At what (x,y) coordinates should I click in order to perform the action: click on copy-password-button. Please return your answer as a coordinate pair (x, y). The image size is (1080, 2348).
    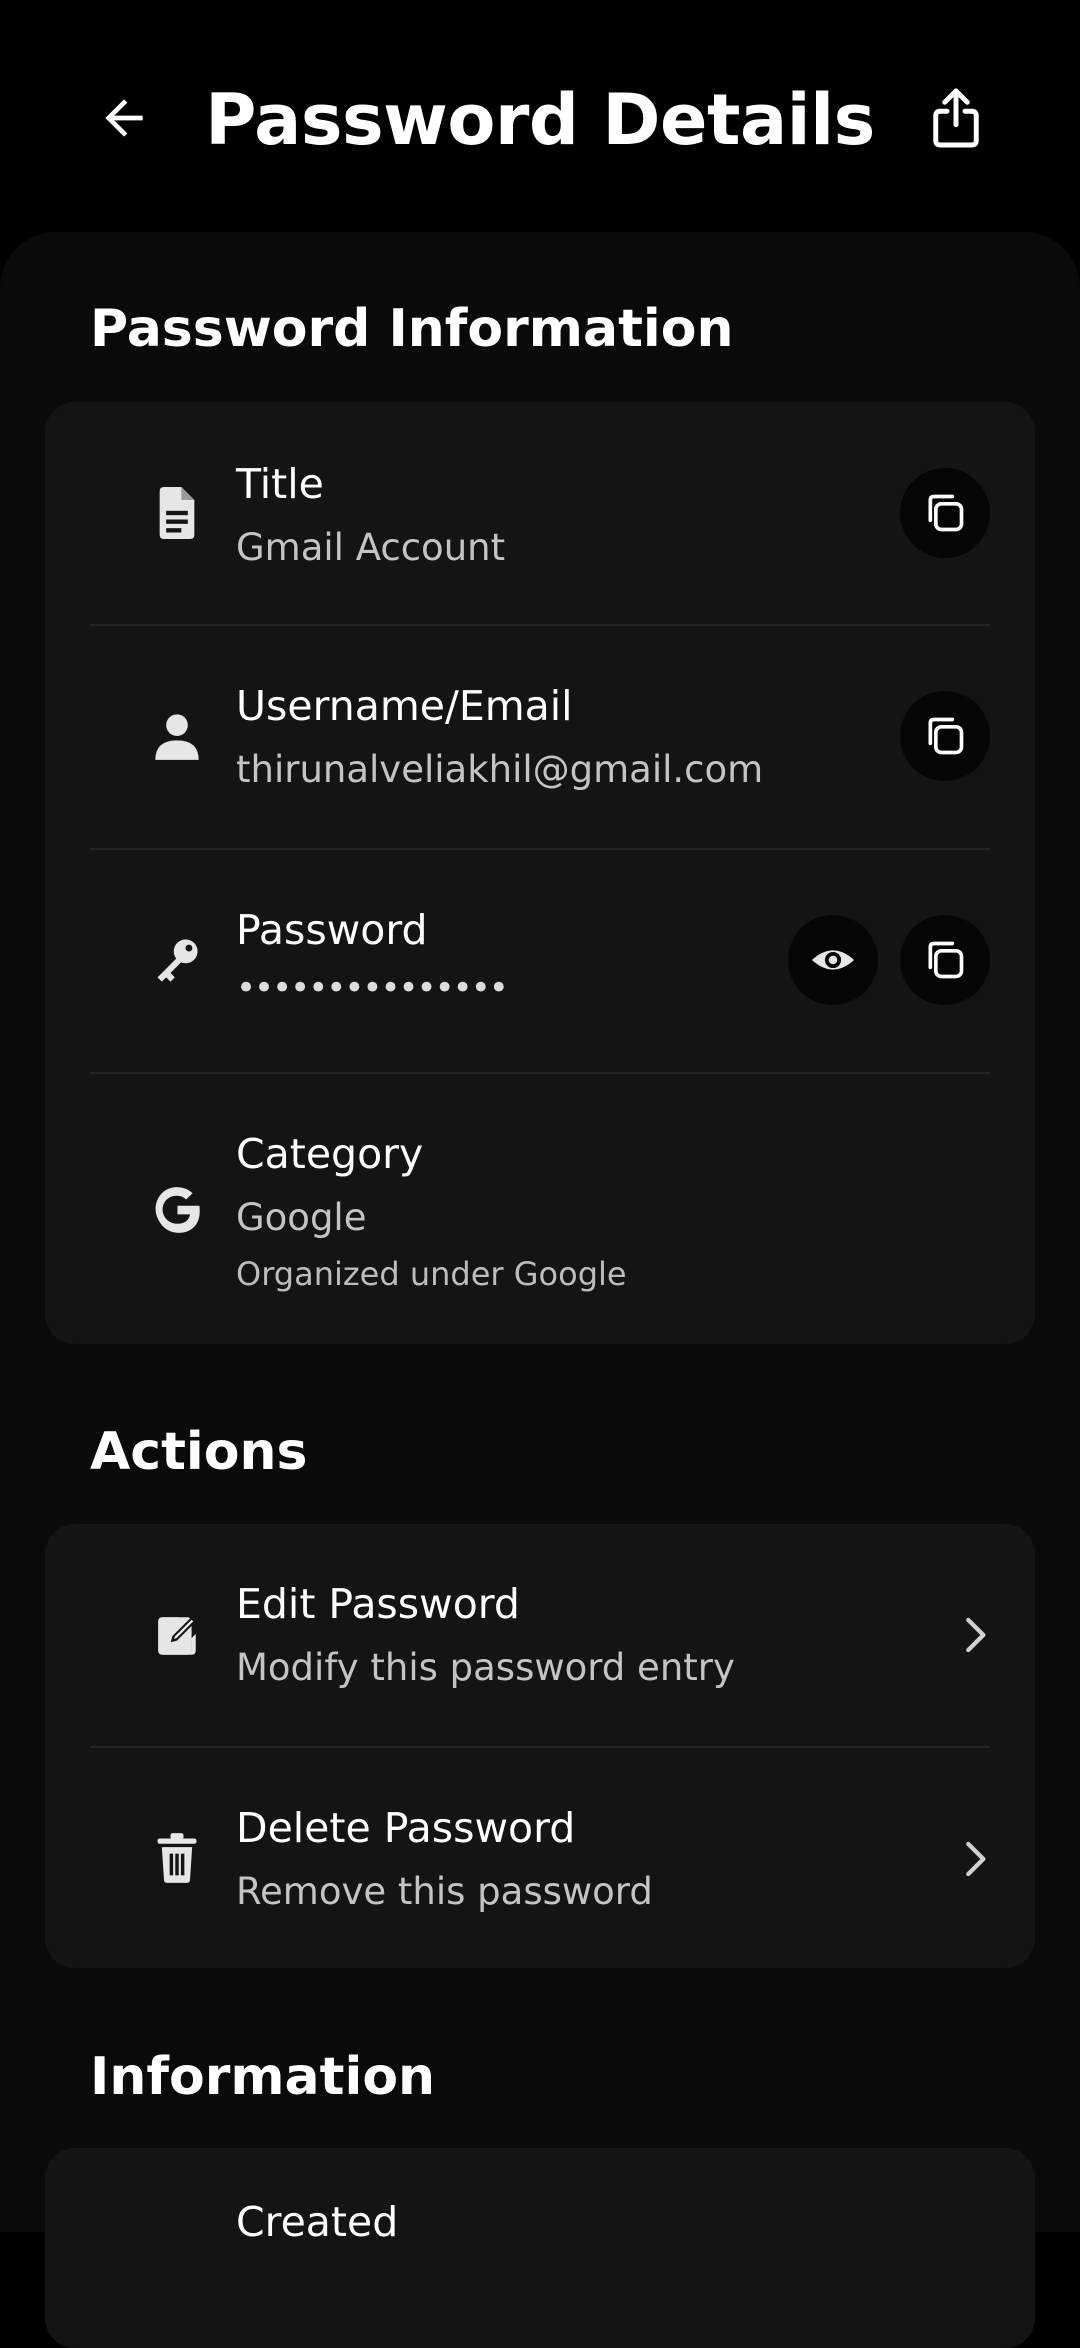
    Looking at the image, I should click on (945, 960).